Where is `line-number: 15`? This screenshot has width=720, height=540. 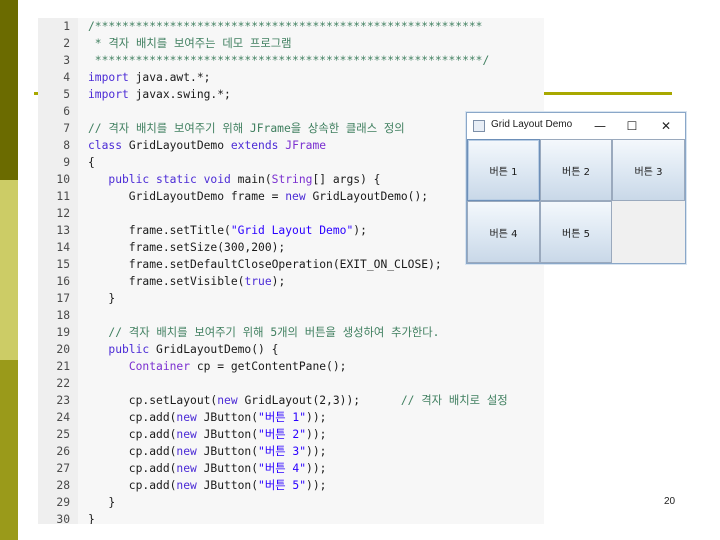
line-number: 15 is located at coordinates (63, 264).